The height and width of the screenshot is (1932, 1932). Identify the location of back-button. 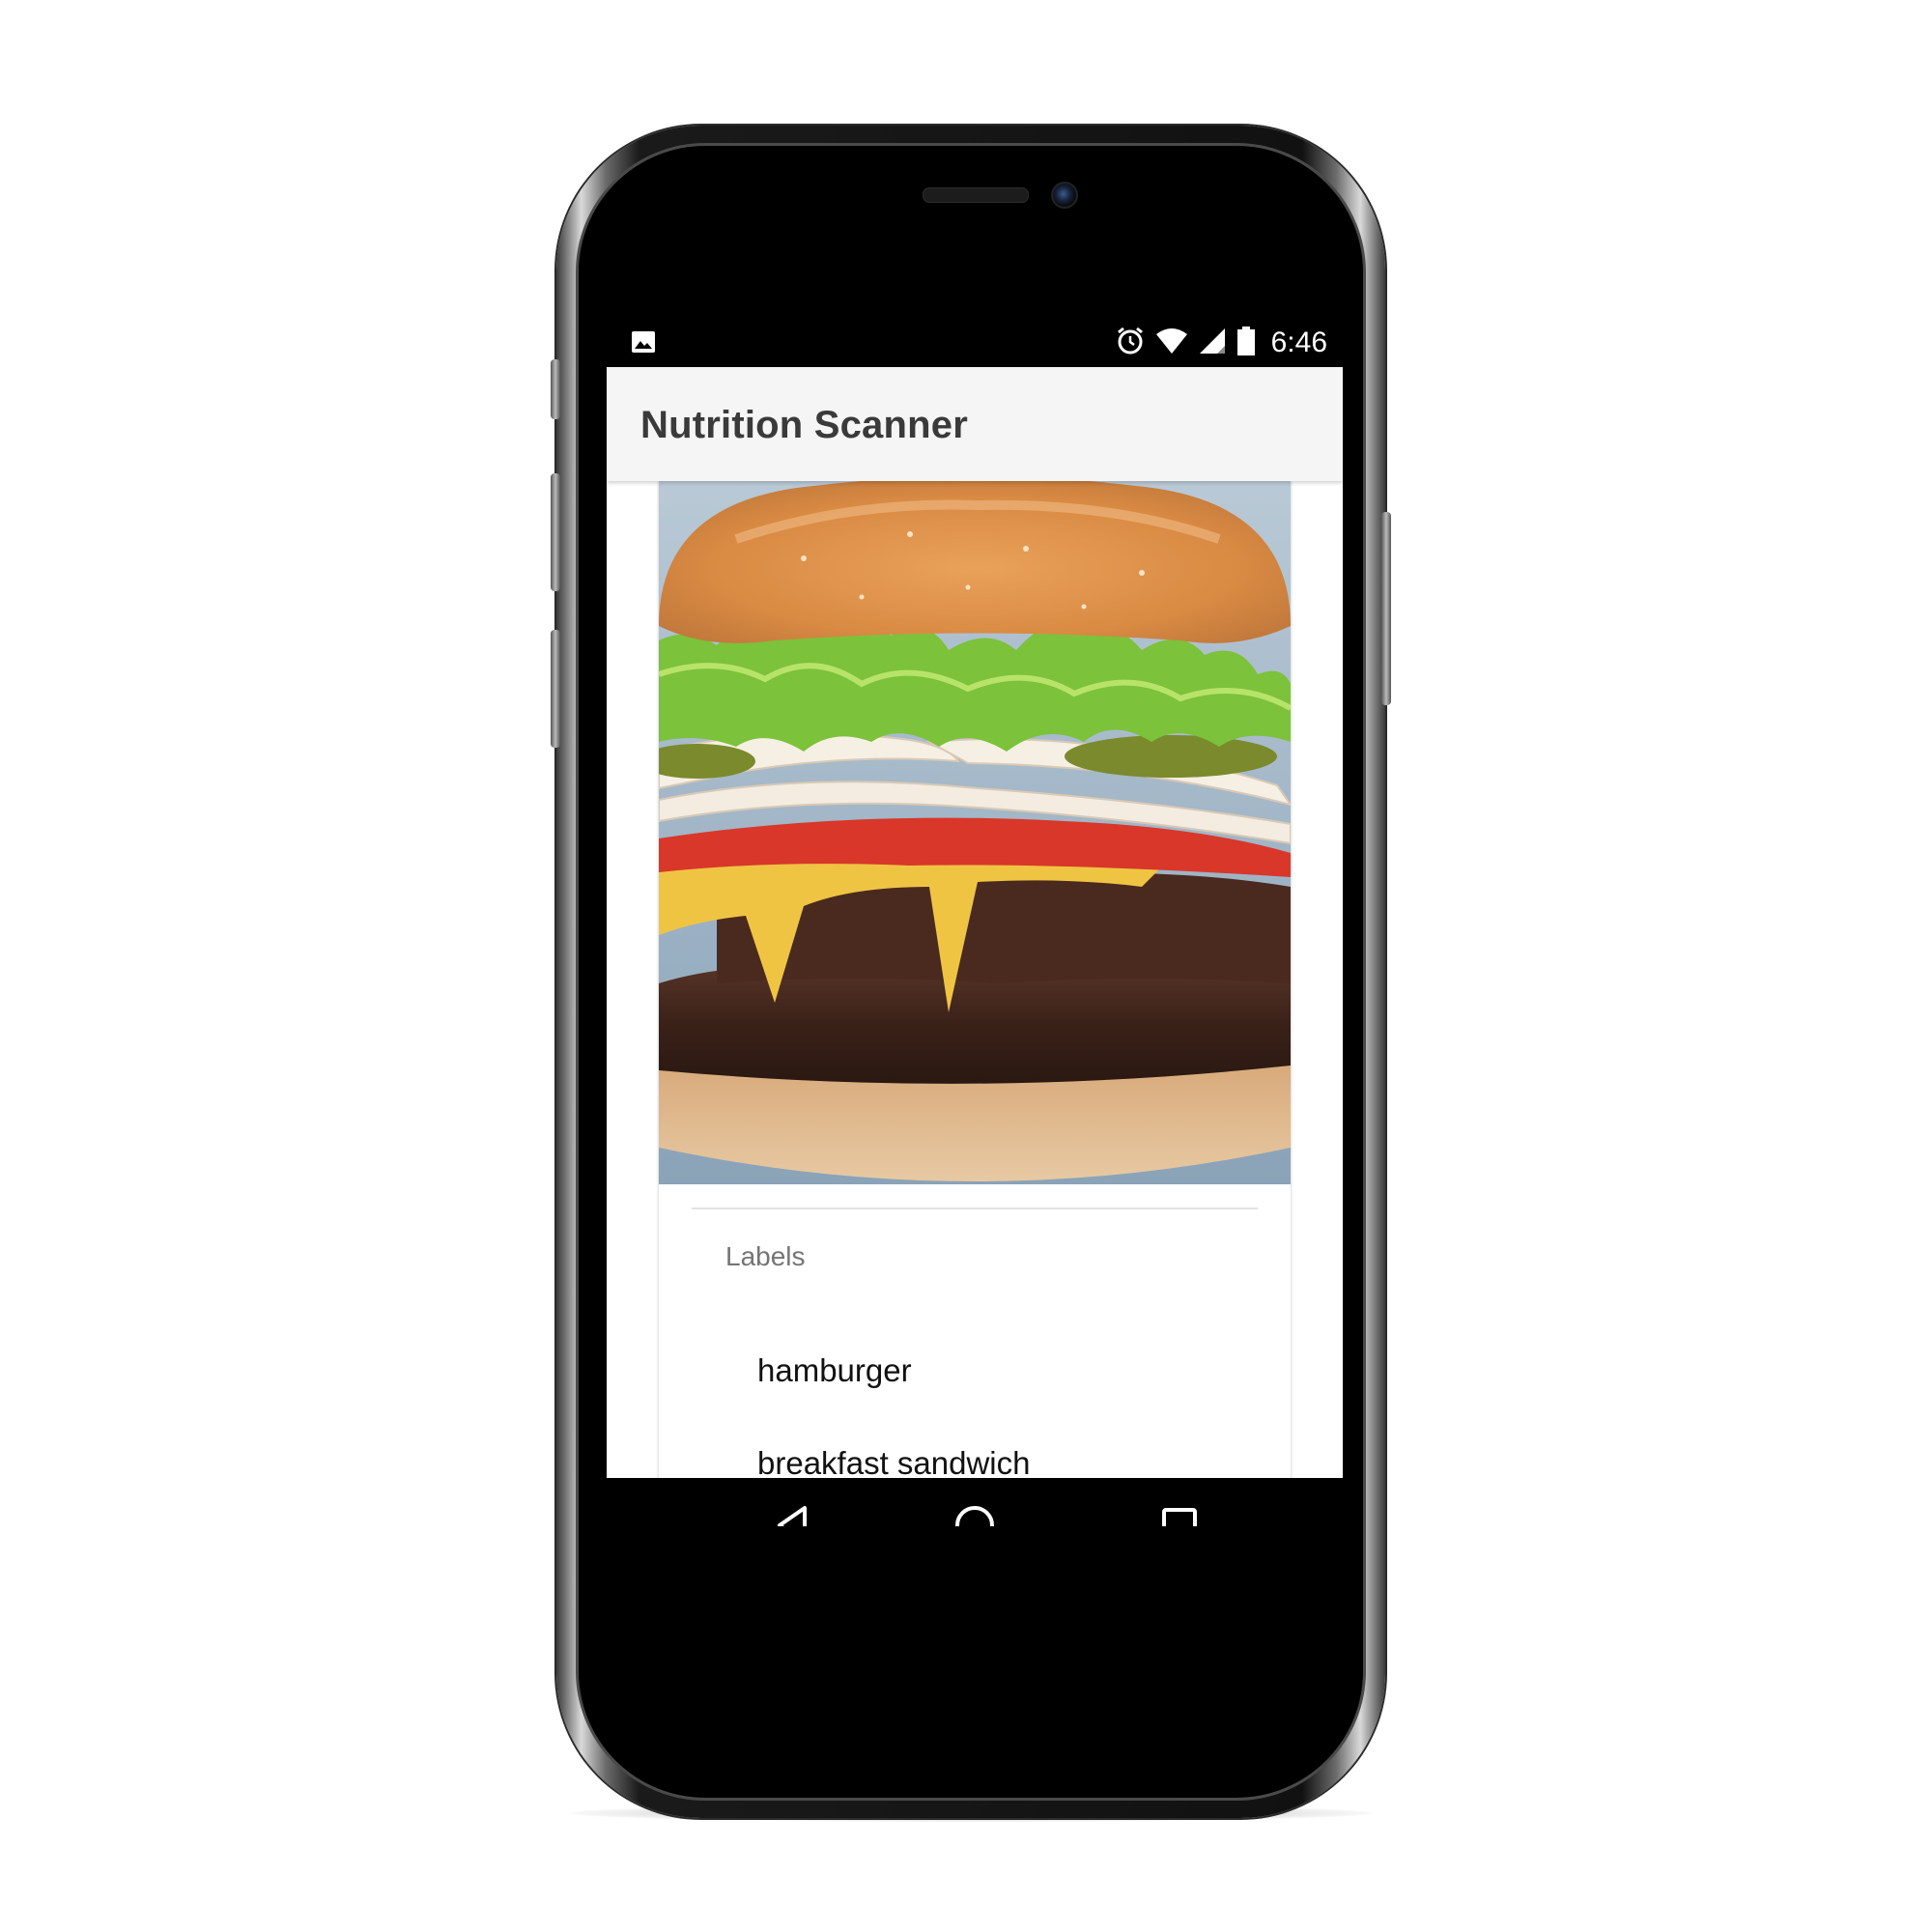
(793, 1513).